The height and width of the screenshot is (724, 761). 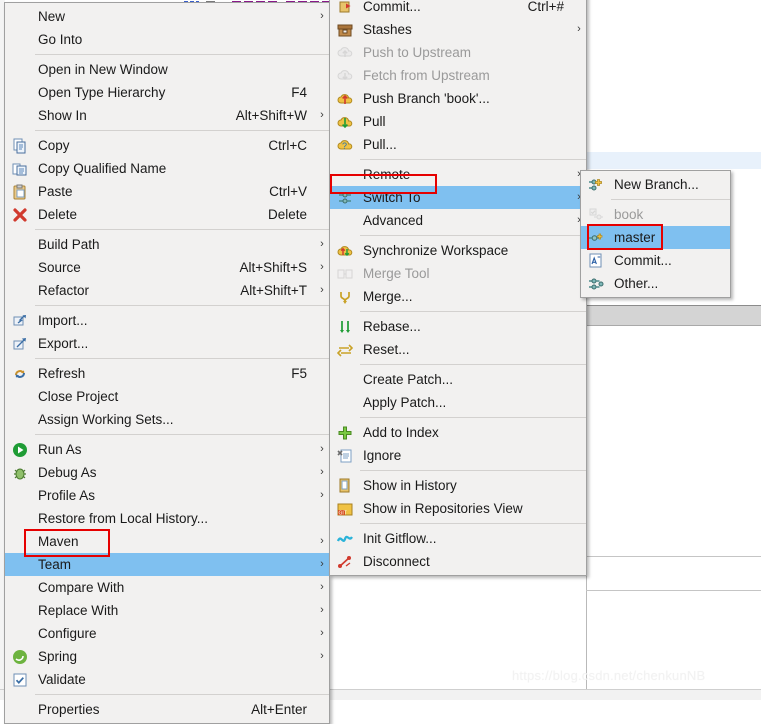 What do you see at coordinates (167, 214) in the screenshot?
I see `menu-item-delete: Delete Delete` at bounding box center [167, 214].